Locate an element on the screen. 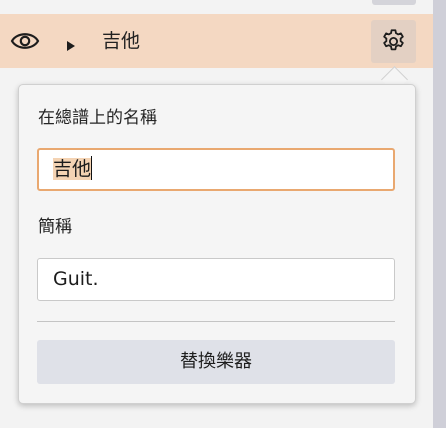  scroll-handle is located at coordinates (394, 2).